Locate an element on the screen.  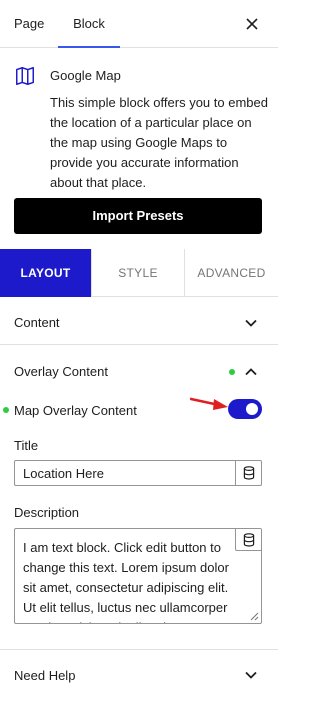
content-section: Content is located at coordinates (139, 321).